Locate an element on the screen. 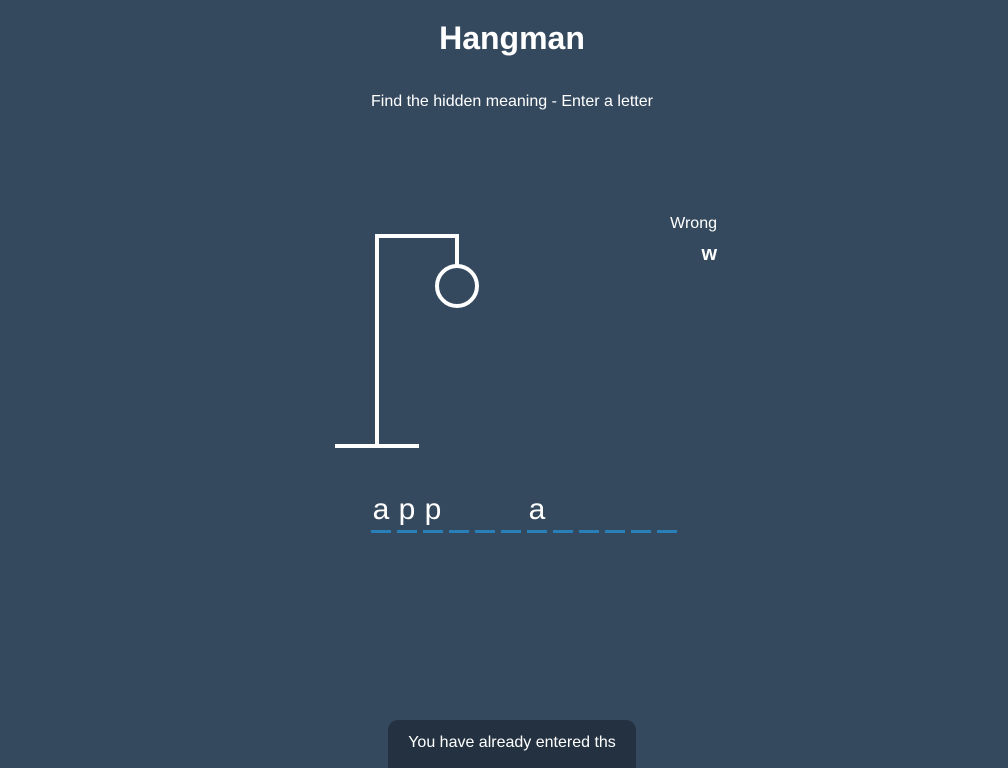 The width and height of the screenshot is (1008, 768). wrong-letters-list: w is located at coordinates (668, 254).